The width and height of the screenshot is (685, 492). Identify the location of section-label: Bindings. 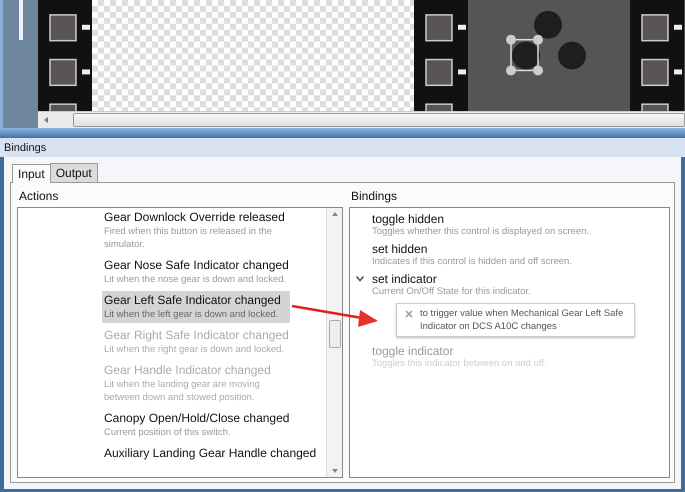
(374, 196).